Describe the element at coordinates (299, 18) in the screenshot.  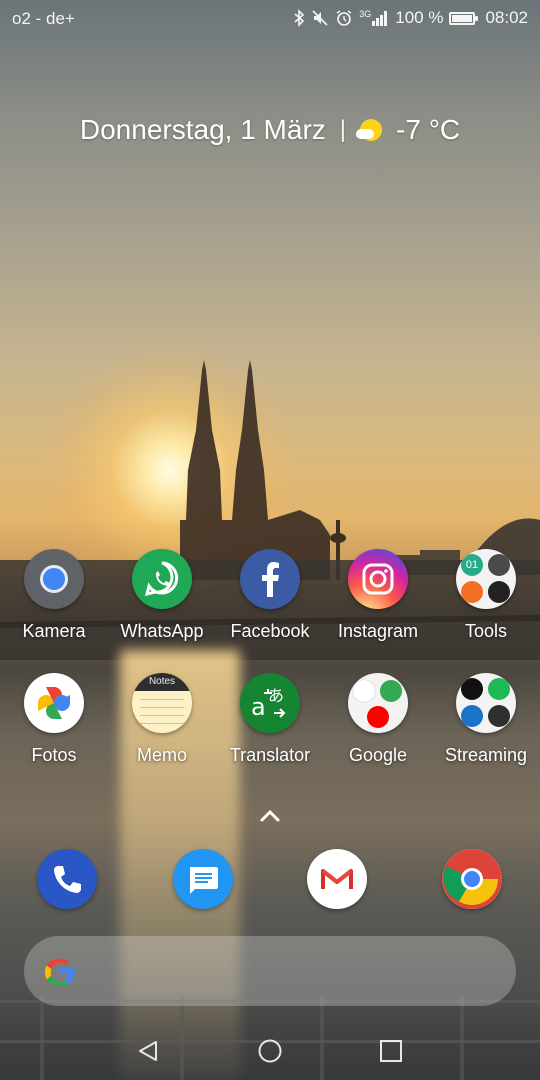
I see `bluetooth-icon` at that location.